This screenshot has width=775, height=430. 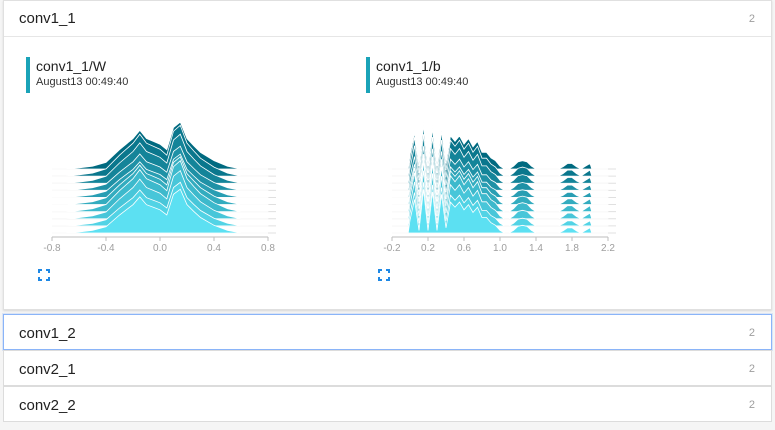 I want to click on card-title: conv1_1/W, so click(x=71, y=66).